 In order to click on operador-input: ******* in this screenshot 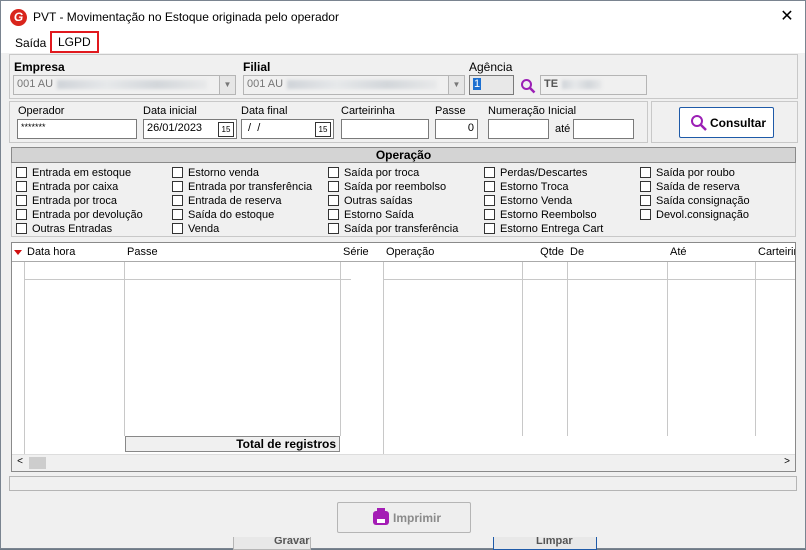, I will do `click(77, 129)`.